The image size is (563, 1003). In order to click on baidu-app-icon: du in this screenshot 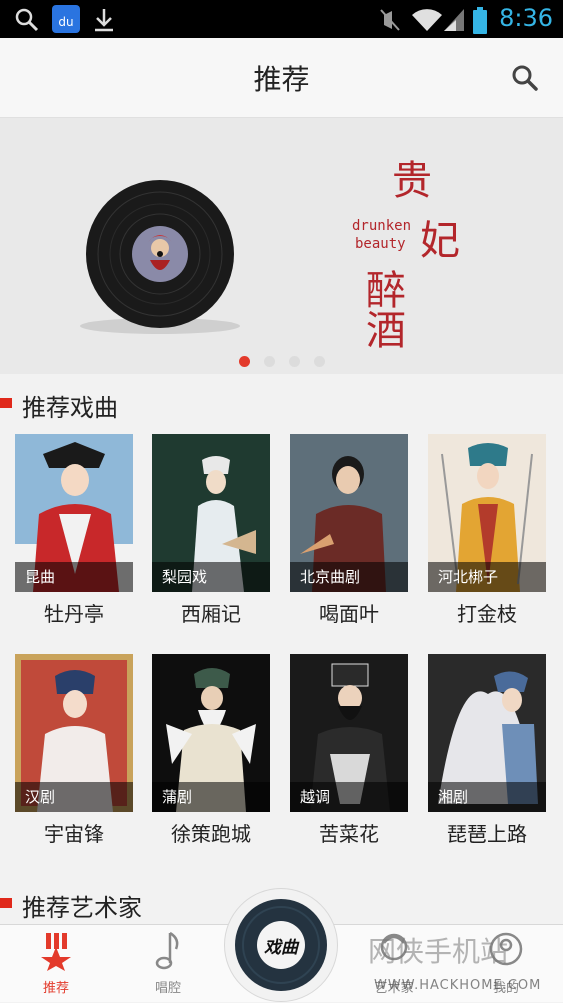, I will do `click(66, 19)`.